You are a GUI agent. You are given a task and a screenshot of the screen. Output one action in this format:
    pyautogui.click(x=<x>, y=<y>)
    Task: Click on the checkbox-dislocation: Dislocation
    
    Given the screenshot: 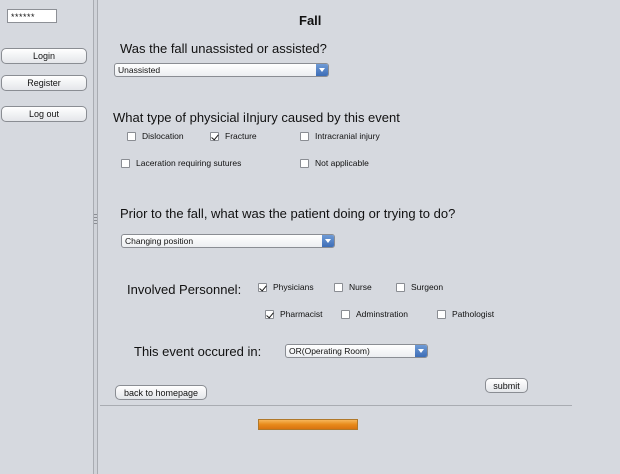 What is the action you would take?
    pyautogui.click(x=155, y=136)
    